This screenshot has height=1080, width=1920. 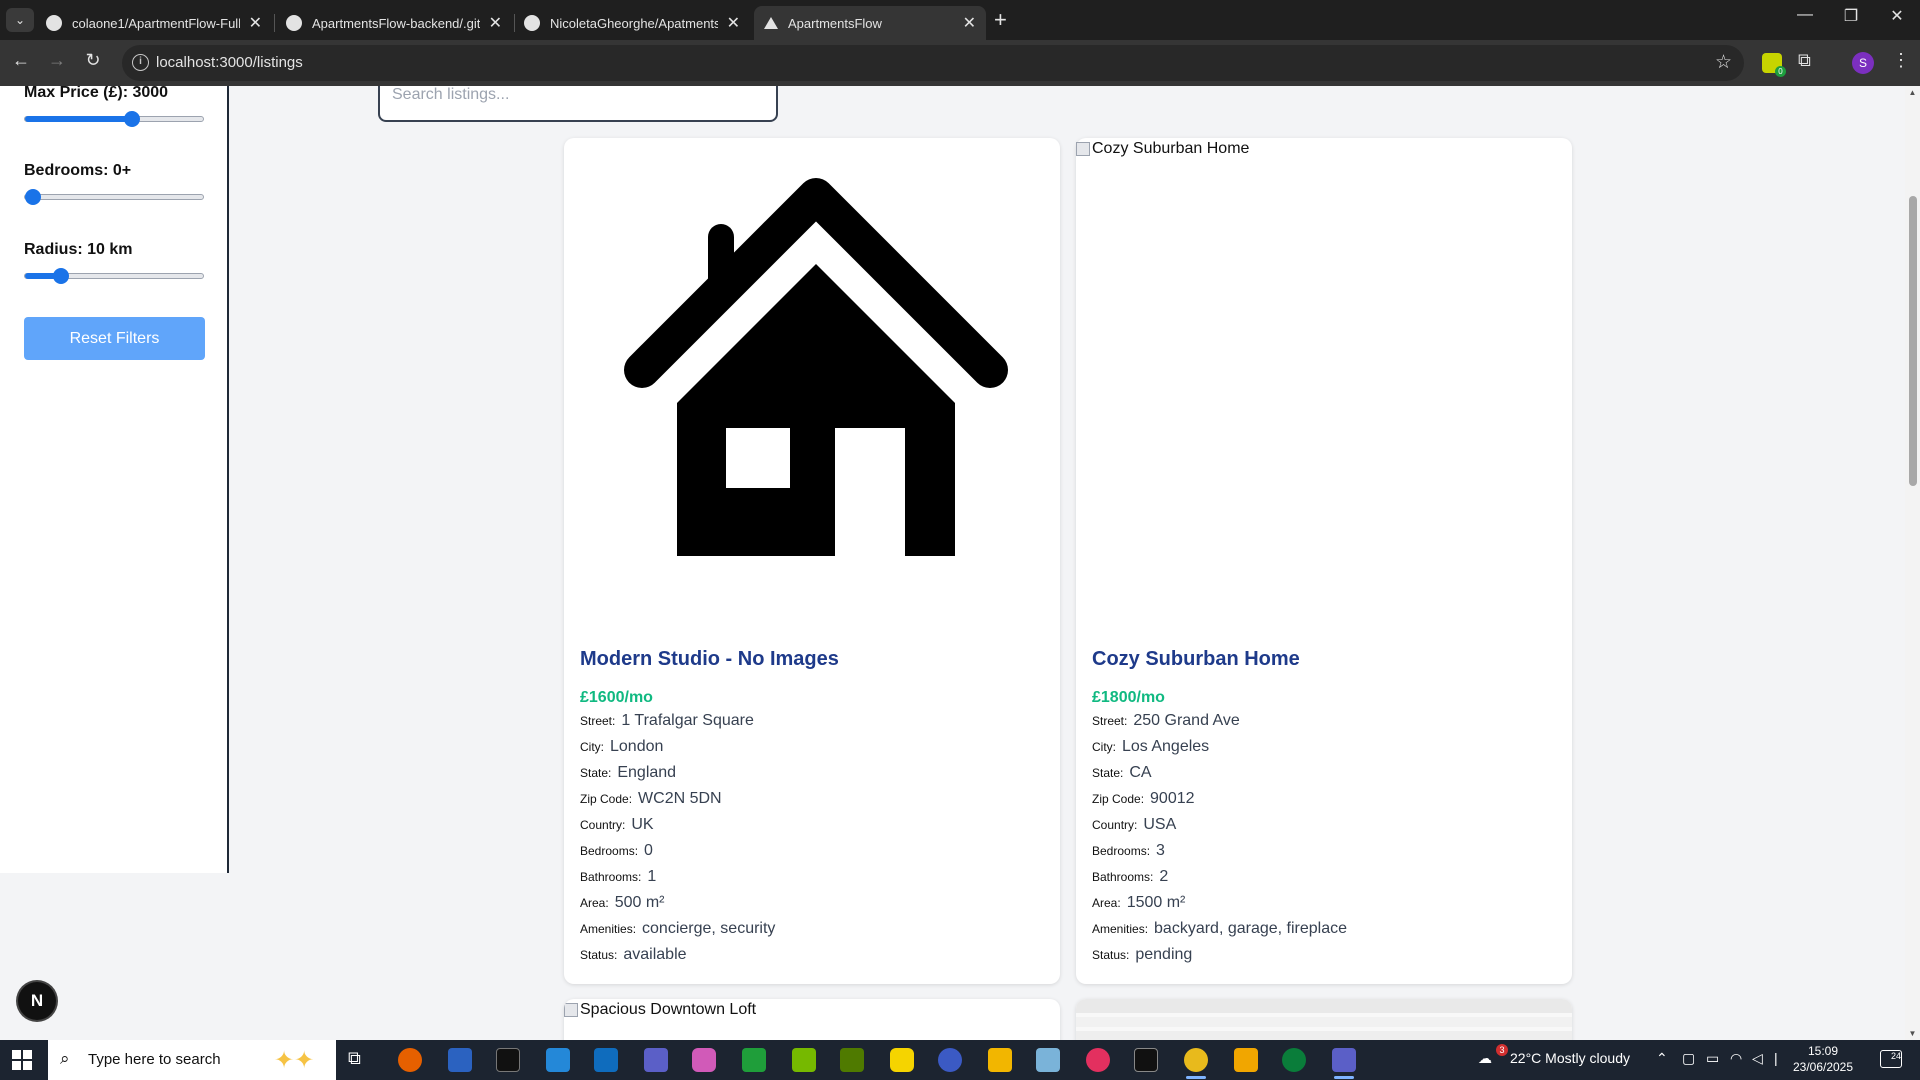 I want to click on listing-card, so click(x=1324, y=1019).